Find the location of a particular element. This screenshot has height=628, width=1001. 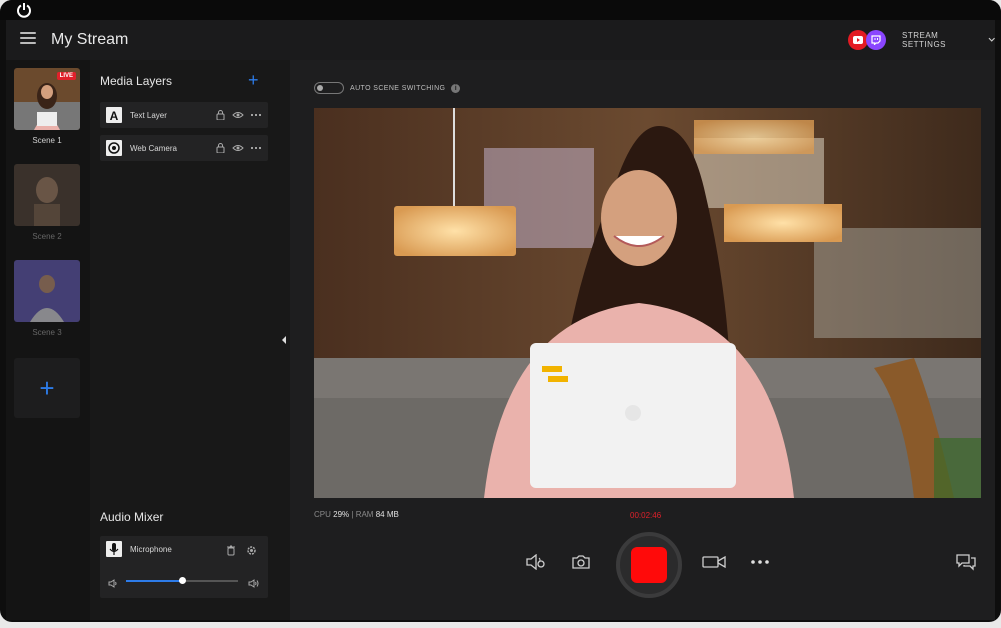

audio-mixer-title: Audio Mixer is located at coordinates (132, 517).